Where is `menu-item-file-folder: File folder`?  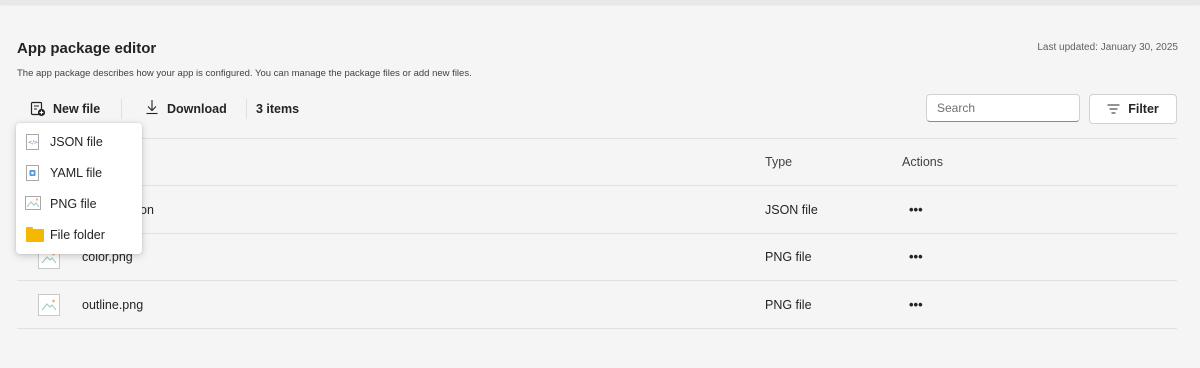
menu-item-file-folder: File folder is located at coordinates (79, 235).